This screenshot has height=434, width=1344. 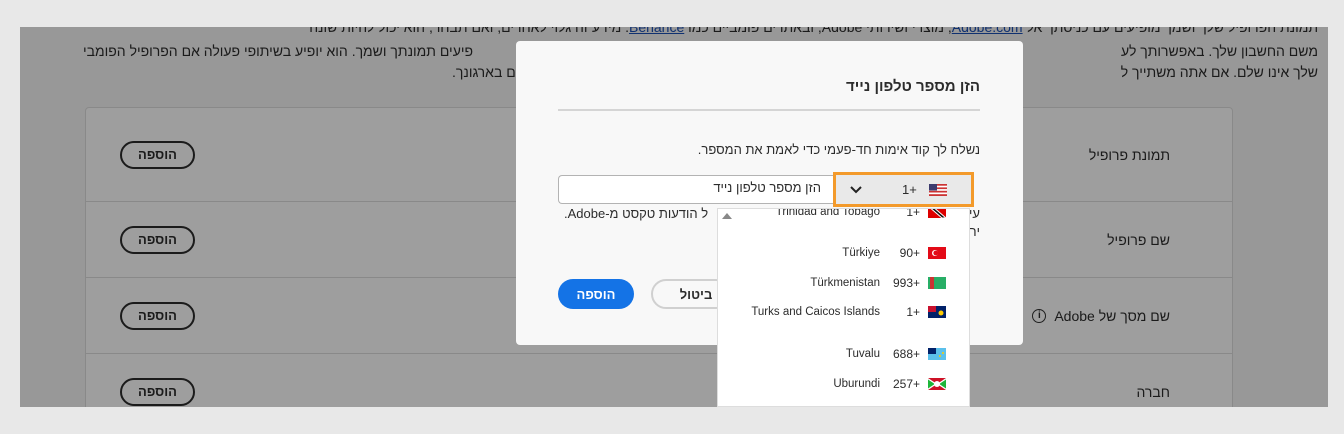 I want to click on helper-text-right-2: יר, so click(x=974, y=231).